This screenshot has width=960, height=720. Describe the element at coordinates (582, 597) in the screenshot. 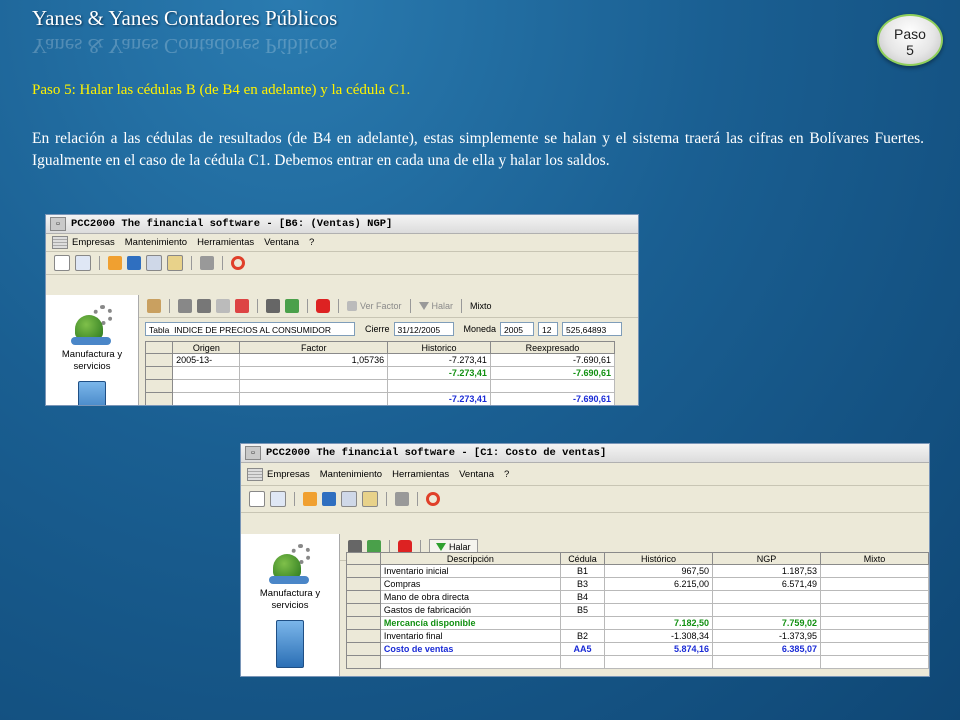

I see `cell-cedula: B4` at that location.